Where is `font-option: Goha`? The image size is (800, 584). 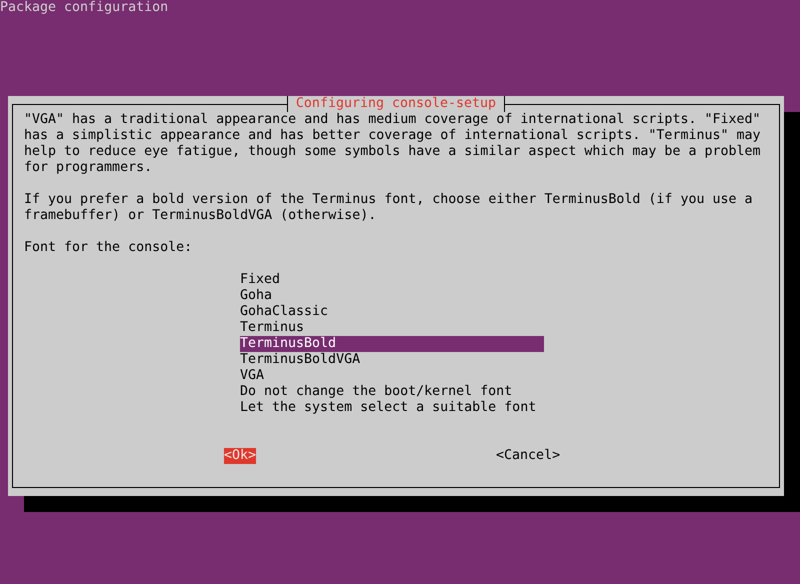 font-option: Goha is located at coordinates (392, 296).